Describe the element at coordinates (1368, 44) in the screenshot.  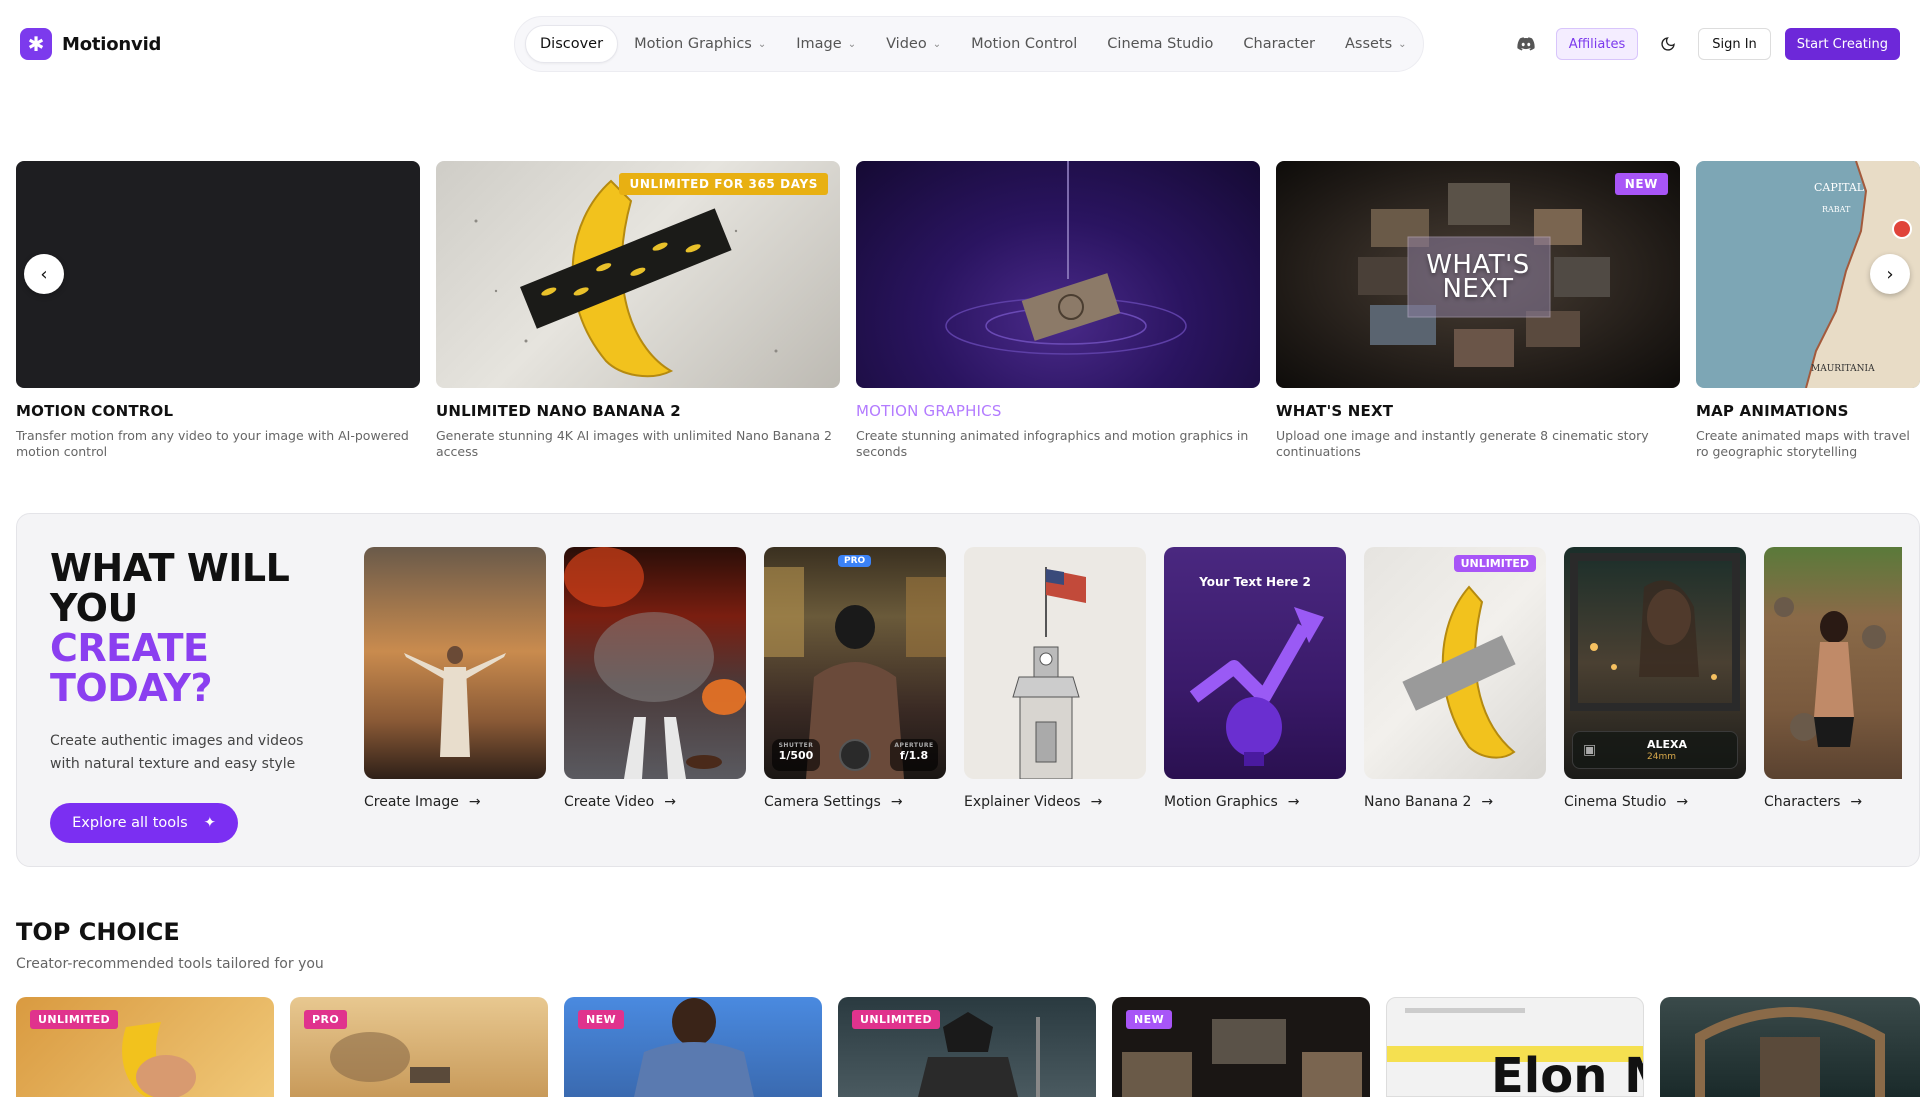
I see `nav-label: Assets` at that location.